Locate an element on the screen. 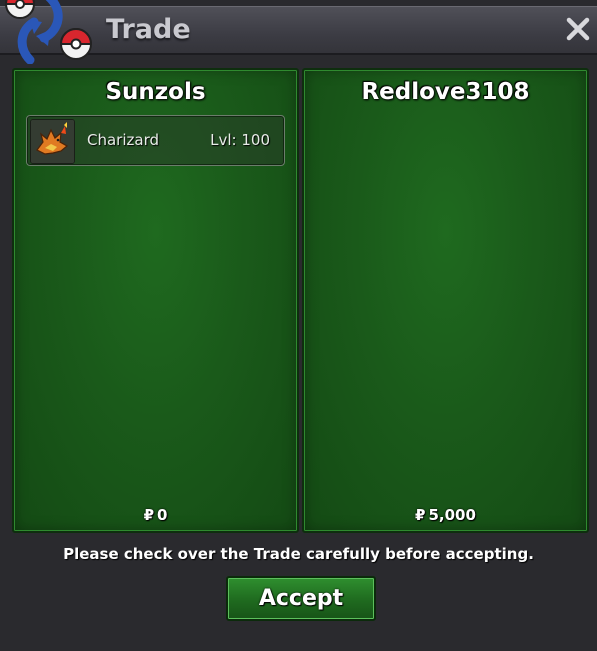 This screenshot has width=597, height=651. left-player-name: Sunzols is located at coordinates (155, 92).